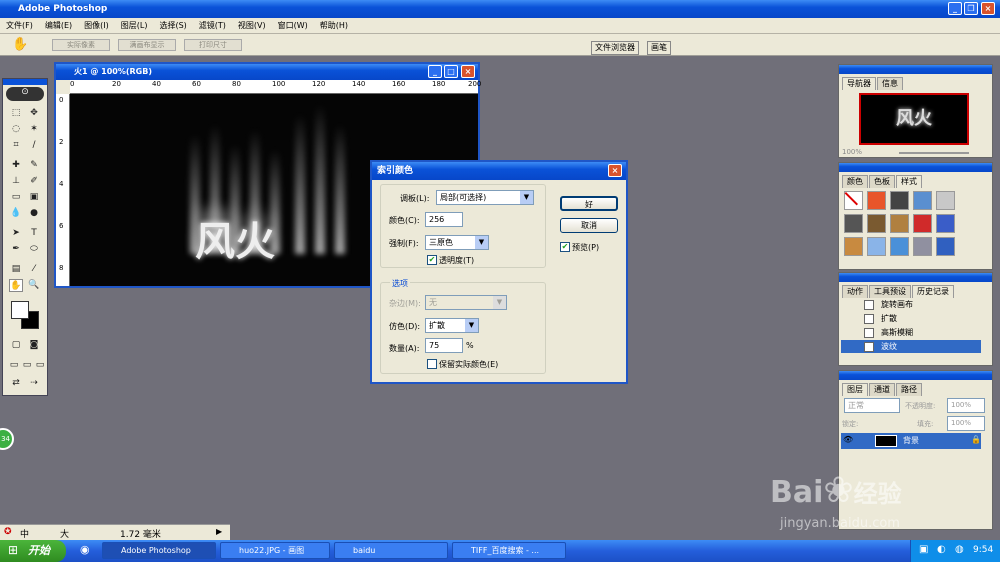 The image size is (1000, 562). Describe the element at coordinates (457, 242) in the screenshot. I see `forced-select: 三原色 ▼` at that location.